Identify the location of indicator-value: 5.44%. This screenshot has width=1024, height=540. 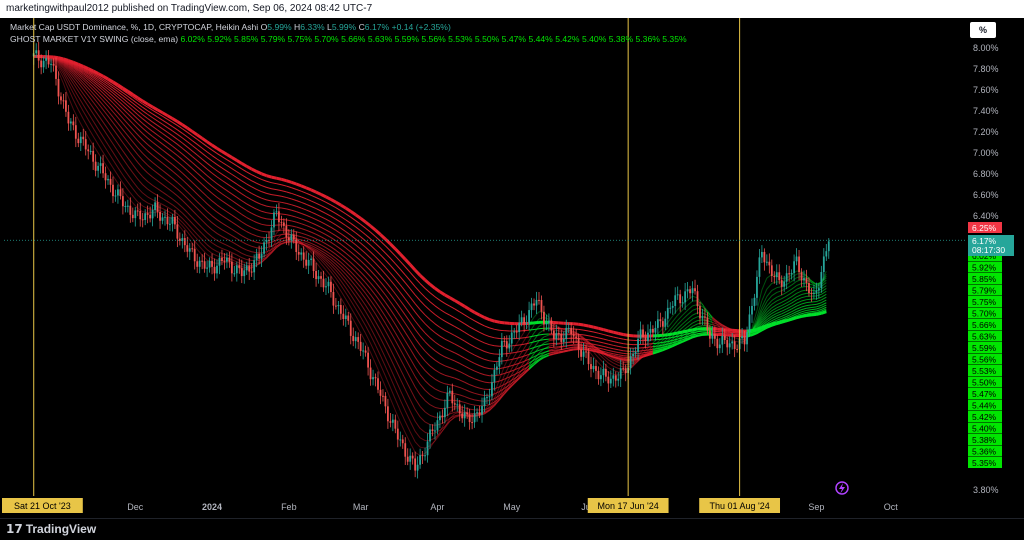
(541, 39).